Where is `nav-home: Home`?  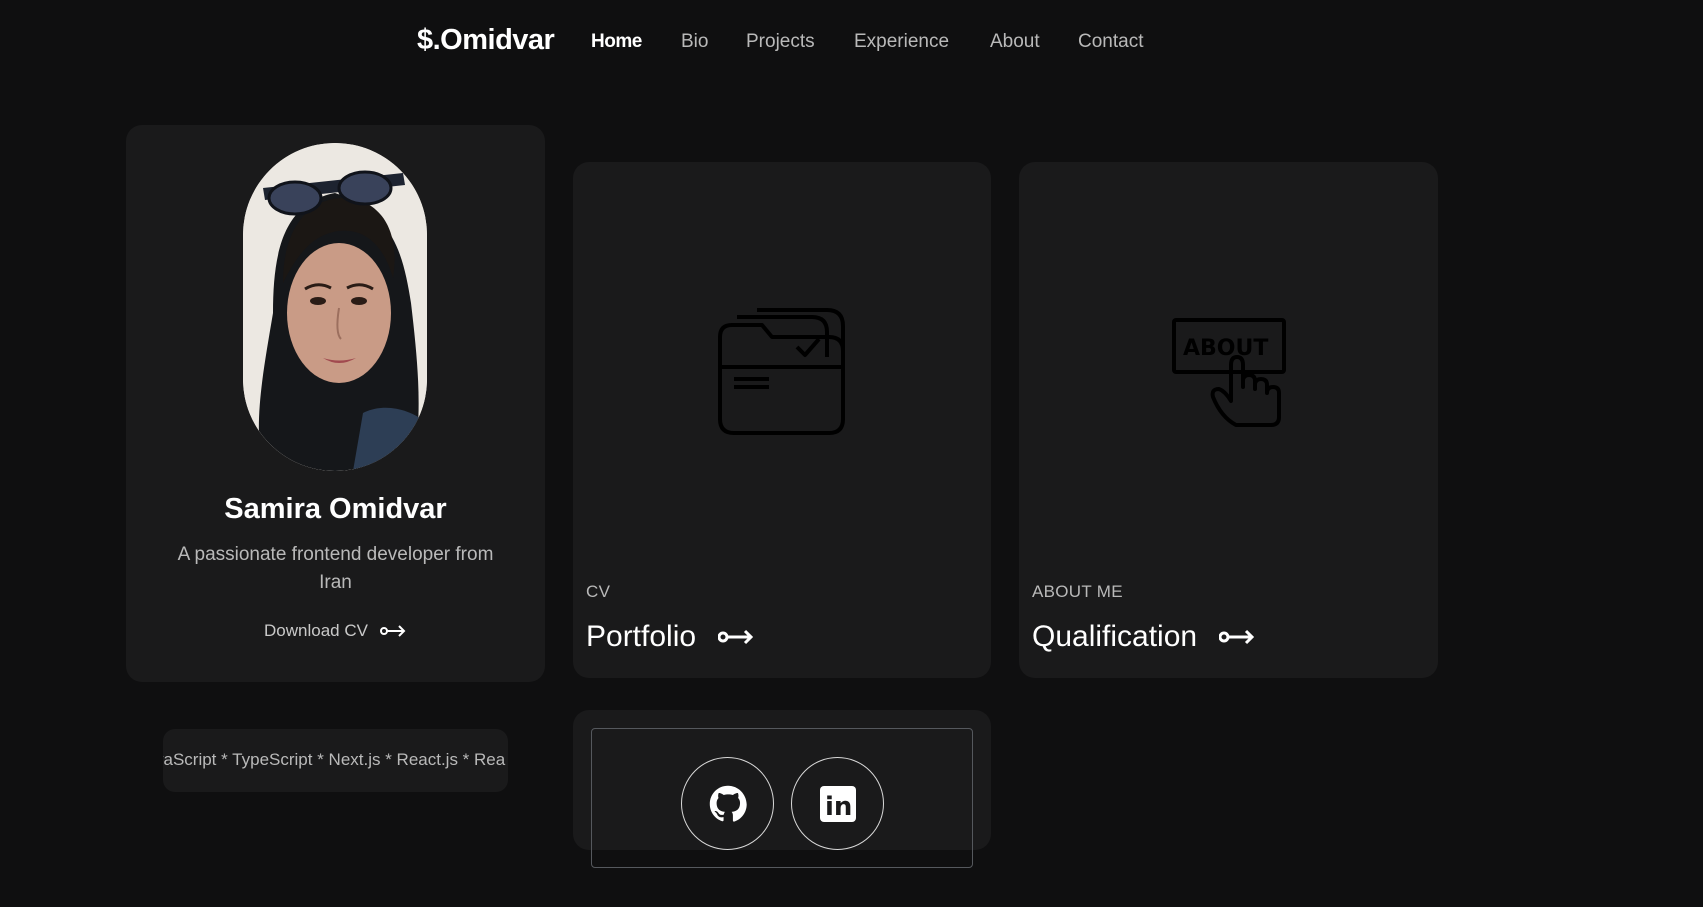 nav-home: Home is located at coordinates (616, 42).